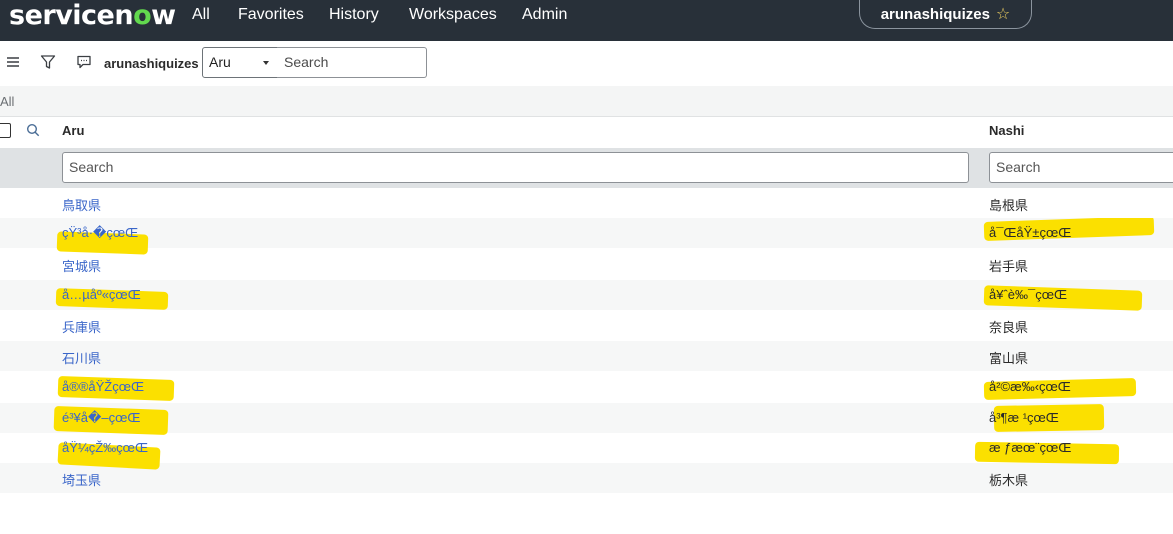  I want to click on toolbar-search-input: Search, so click(352, 62).